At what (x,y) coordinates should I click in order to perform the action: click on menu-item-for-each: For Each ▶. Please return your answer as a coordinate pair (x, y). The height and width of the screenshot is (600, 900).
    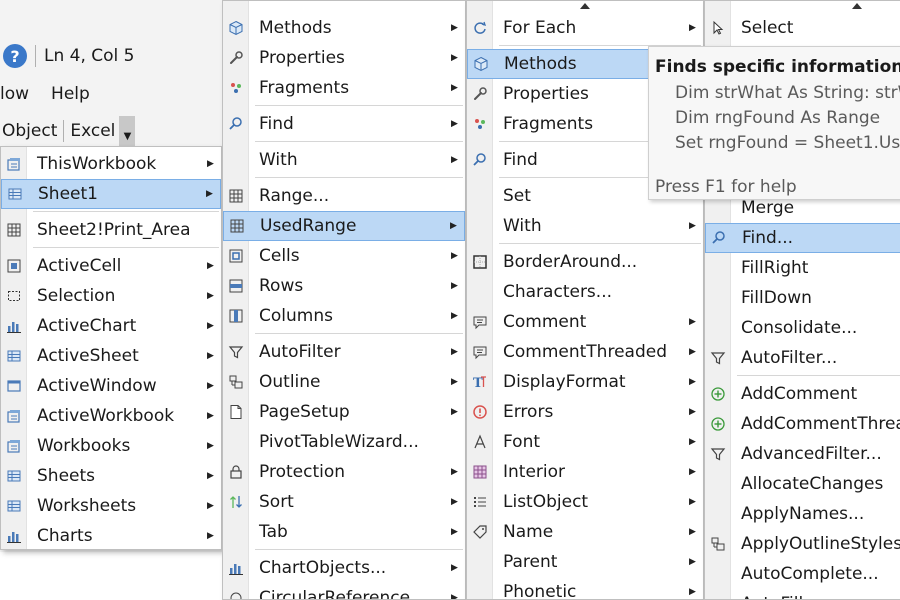
    Looking at the image, I should click on (585, 28).